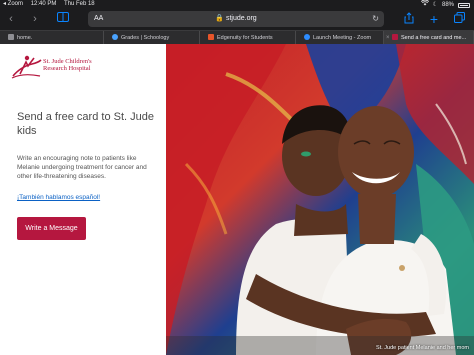 The image size is (474, 355). Describe the element at coordinates (375, 19) in the screenshot. I see `reload-icon: ↻` at that location.